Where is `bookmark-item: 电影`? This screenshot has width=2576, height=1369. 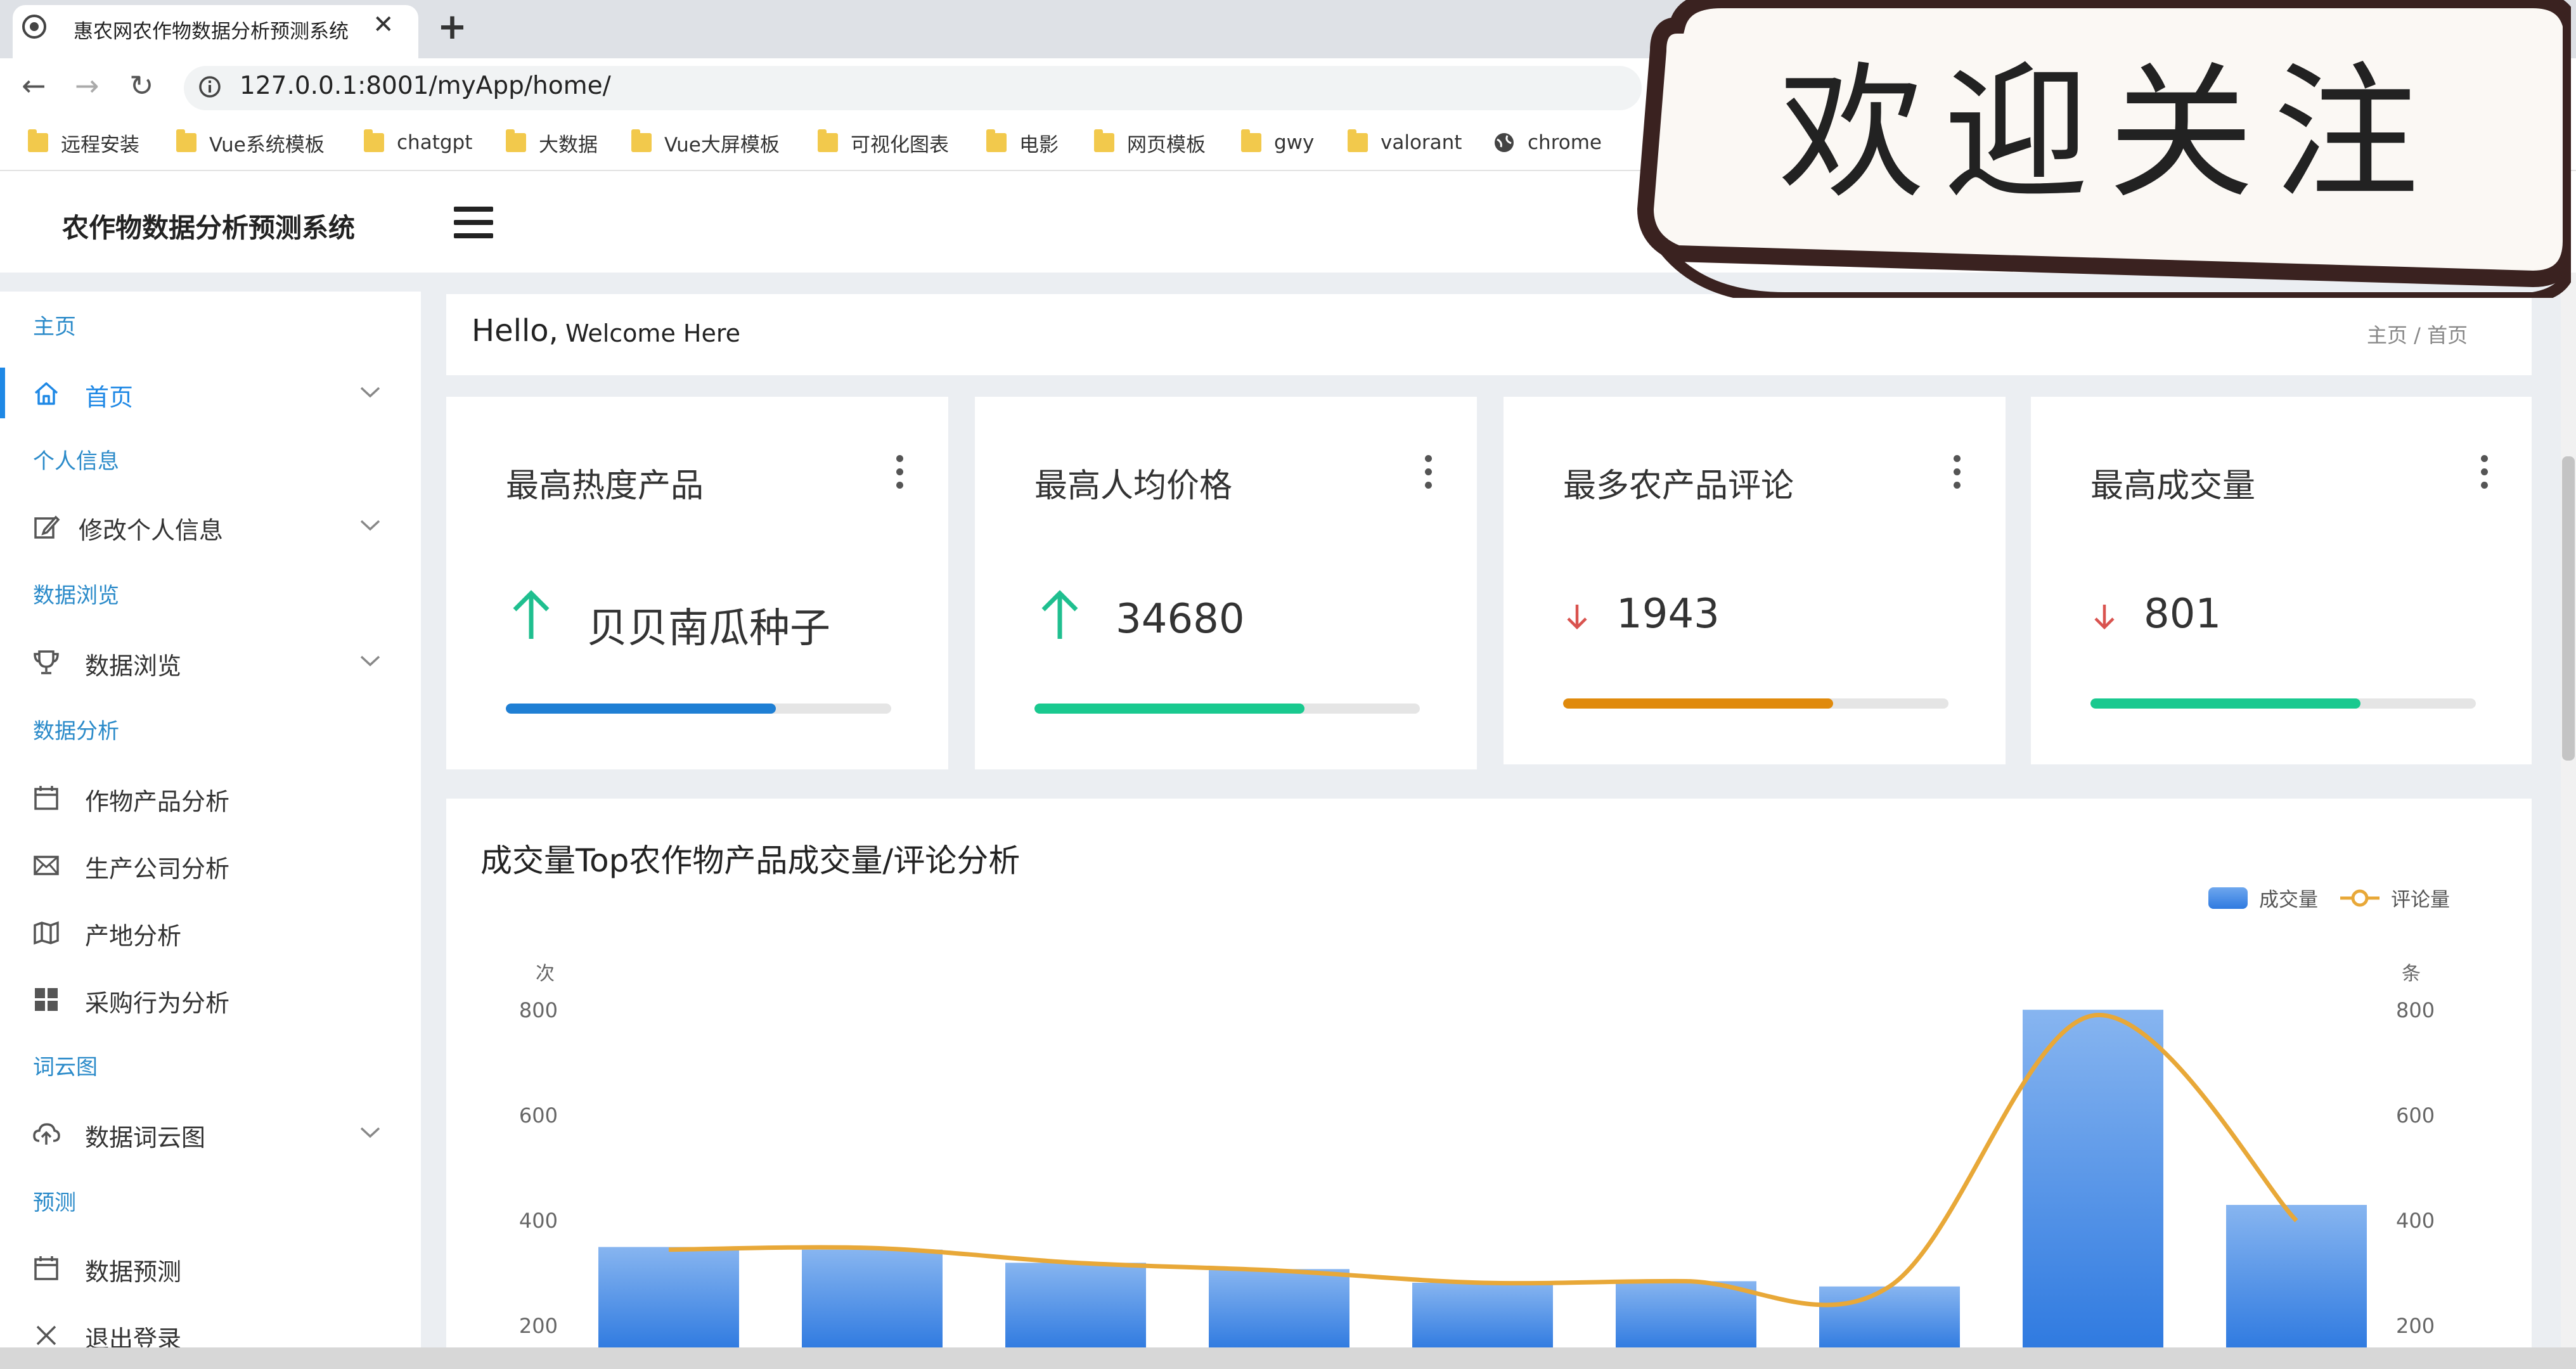
bookmark-item: 电影 is located at coordinates (1022, 142).